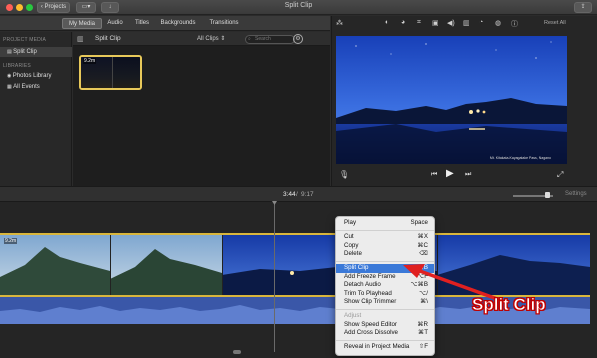 The image size is (597, 358). Describe the element at coordinates (435, 23) in the screenshot. I see `stabilization-icon: ▣` at that location.